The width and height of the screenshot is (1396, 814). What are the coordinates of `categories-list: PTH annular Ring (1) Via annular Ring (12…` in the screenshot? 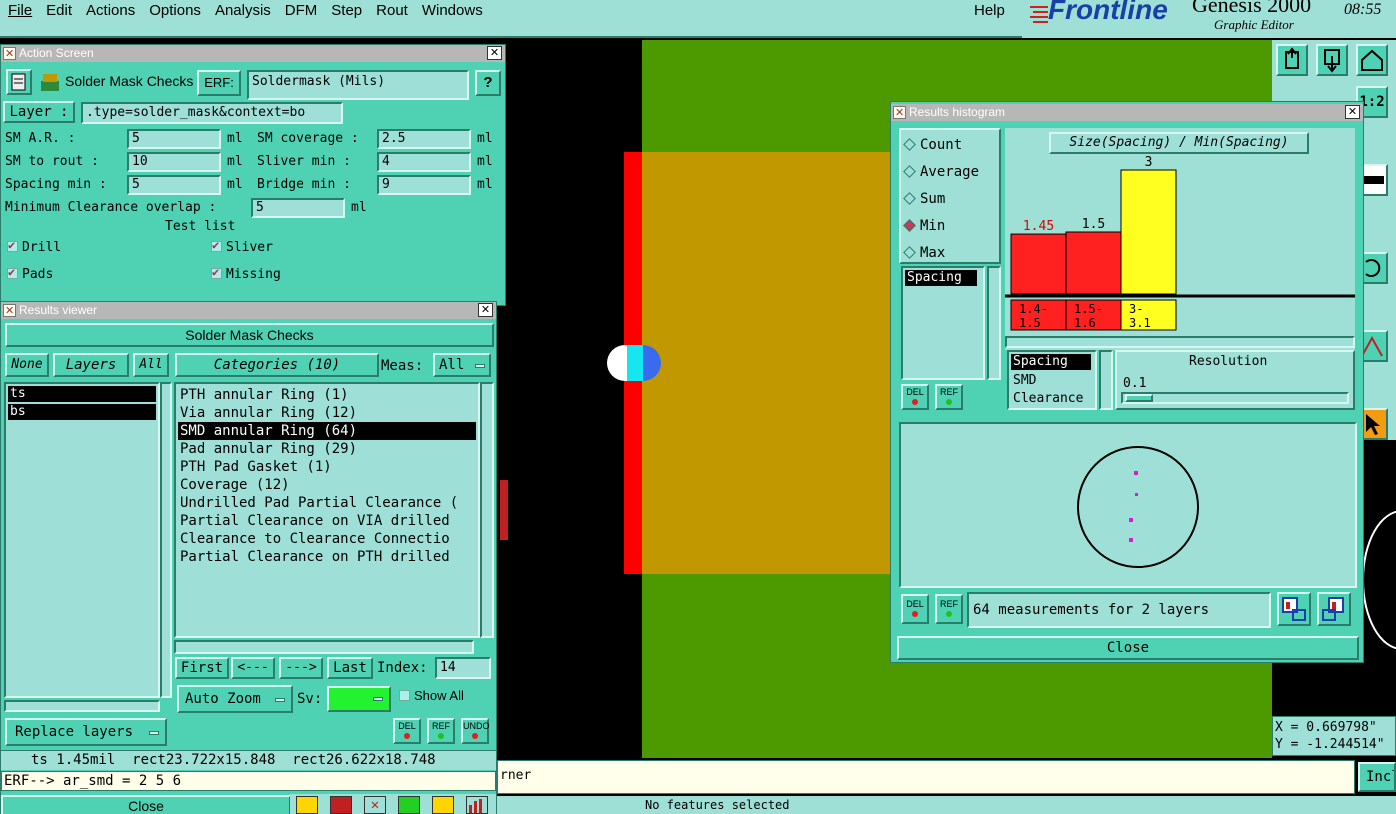 It's located at (327, 510).